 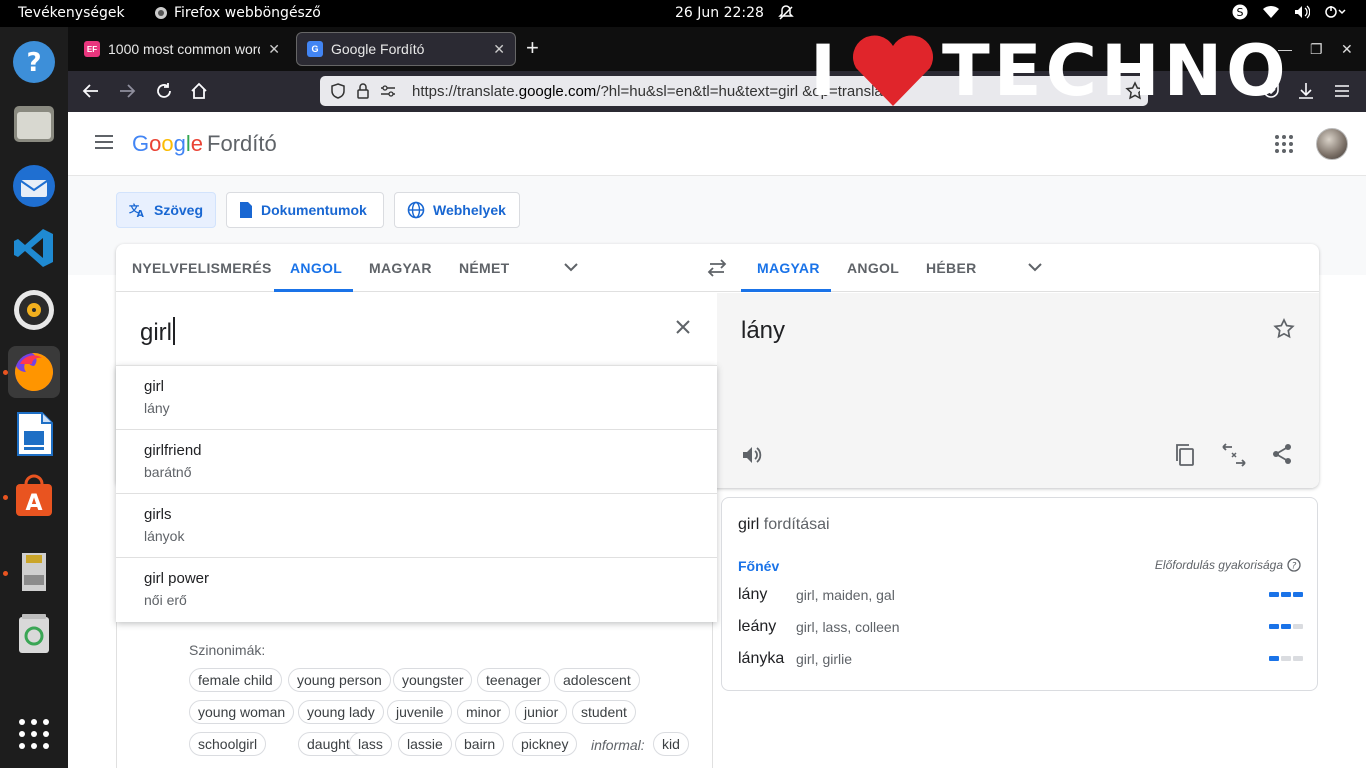 What do you see at coordinates (416, 526) in the screenshot?
I see `suggestion-item: girls lányok` at bounding box center [416, 526].